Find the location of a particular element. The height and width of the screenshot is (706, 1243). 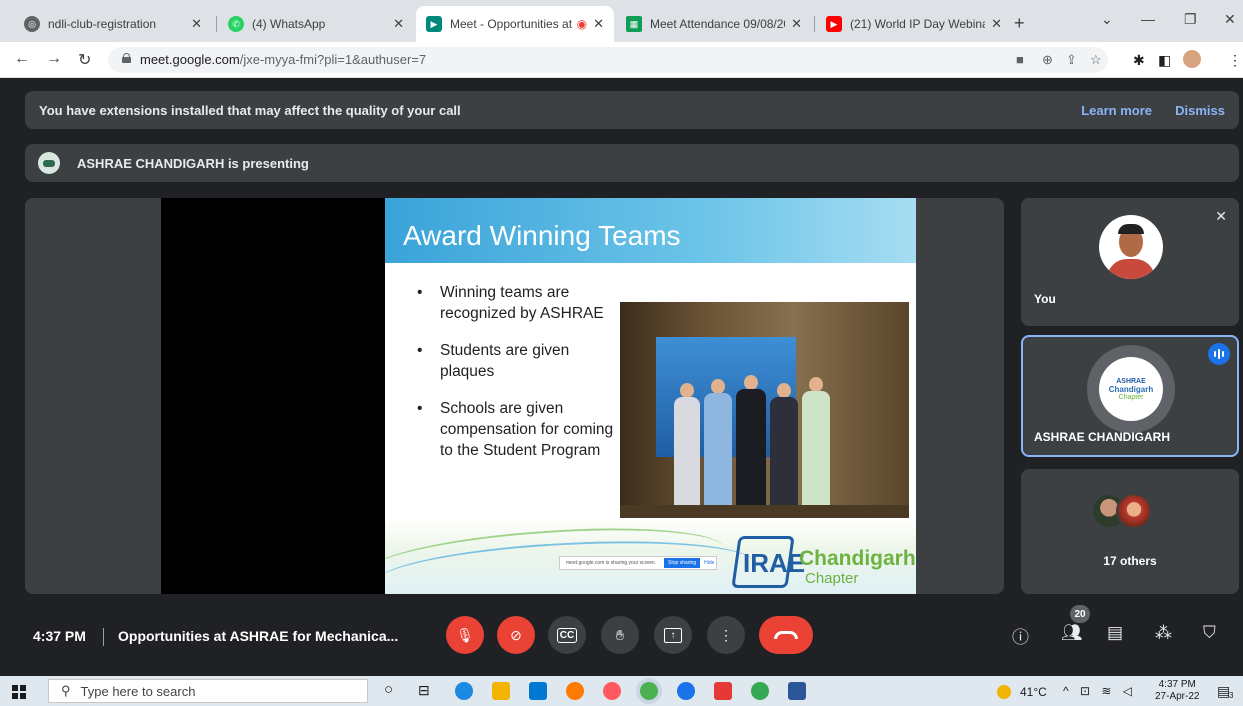

presenting-banner: ASHRAE CHANDIGARH is presenting is located at coordinates (632, 163).